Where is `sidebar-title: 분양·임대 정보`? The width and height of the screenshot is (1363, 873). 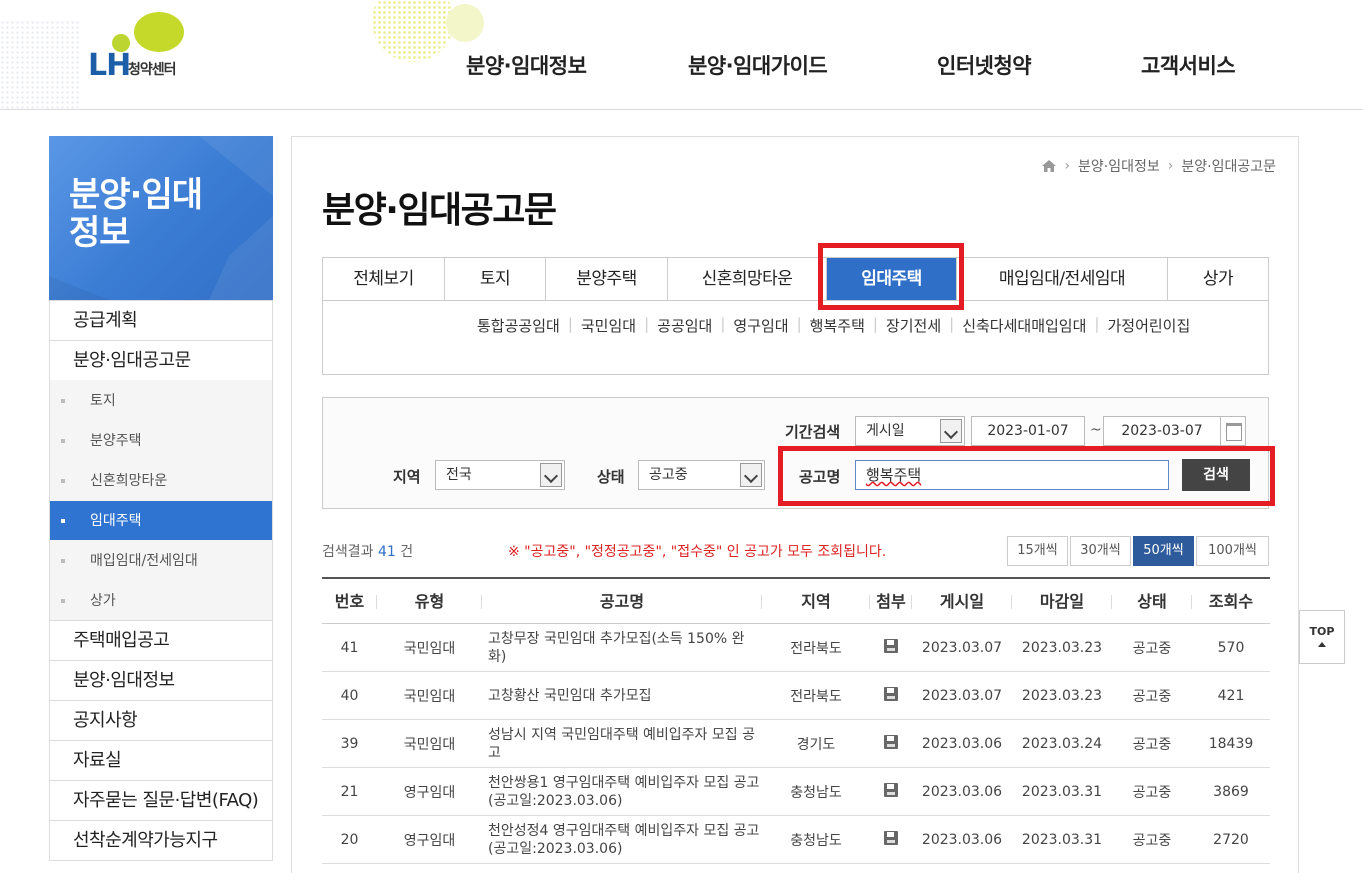
sidebar-title: 분양·임대 정보 is located at coordinates (136, 214).